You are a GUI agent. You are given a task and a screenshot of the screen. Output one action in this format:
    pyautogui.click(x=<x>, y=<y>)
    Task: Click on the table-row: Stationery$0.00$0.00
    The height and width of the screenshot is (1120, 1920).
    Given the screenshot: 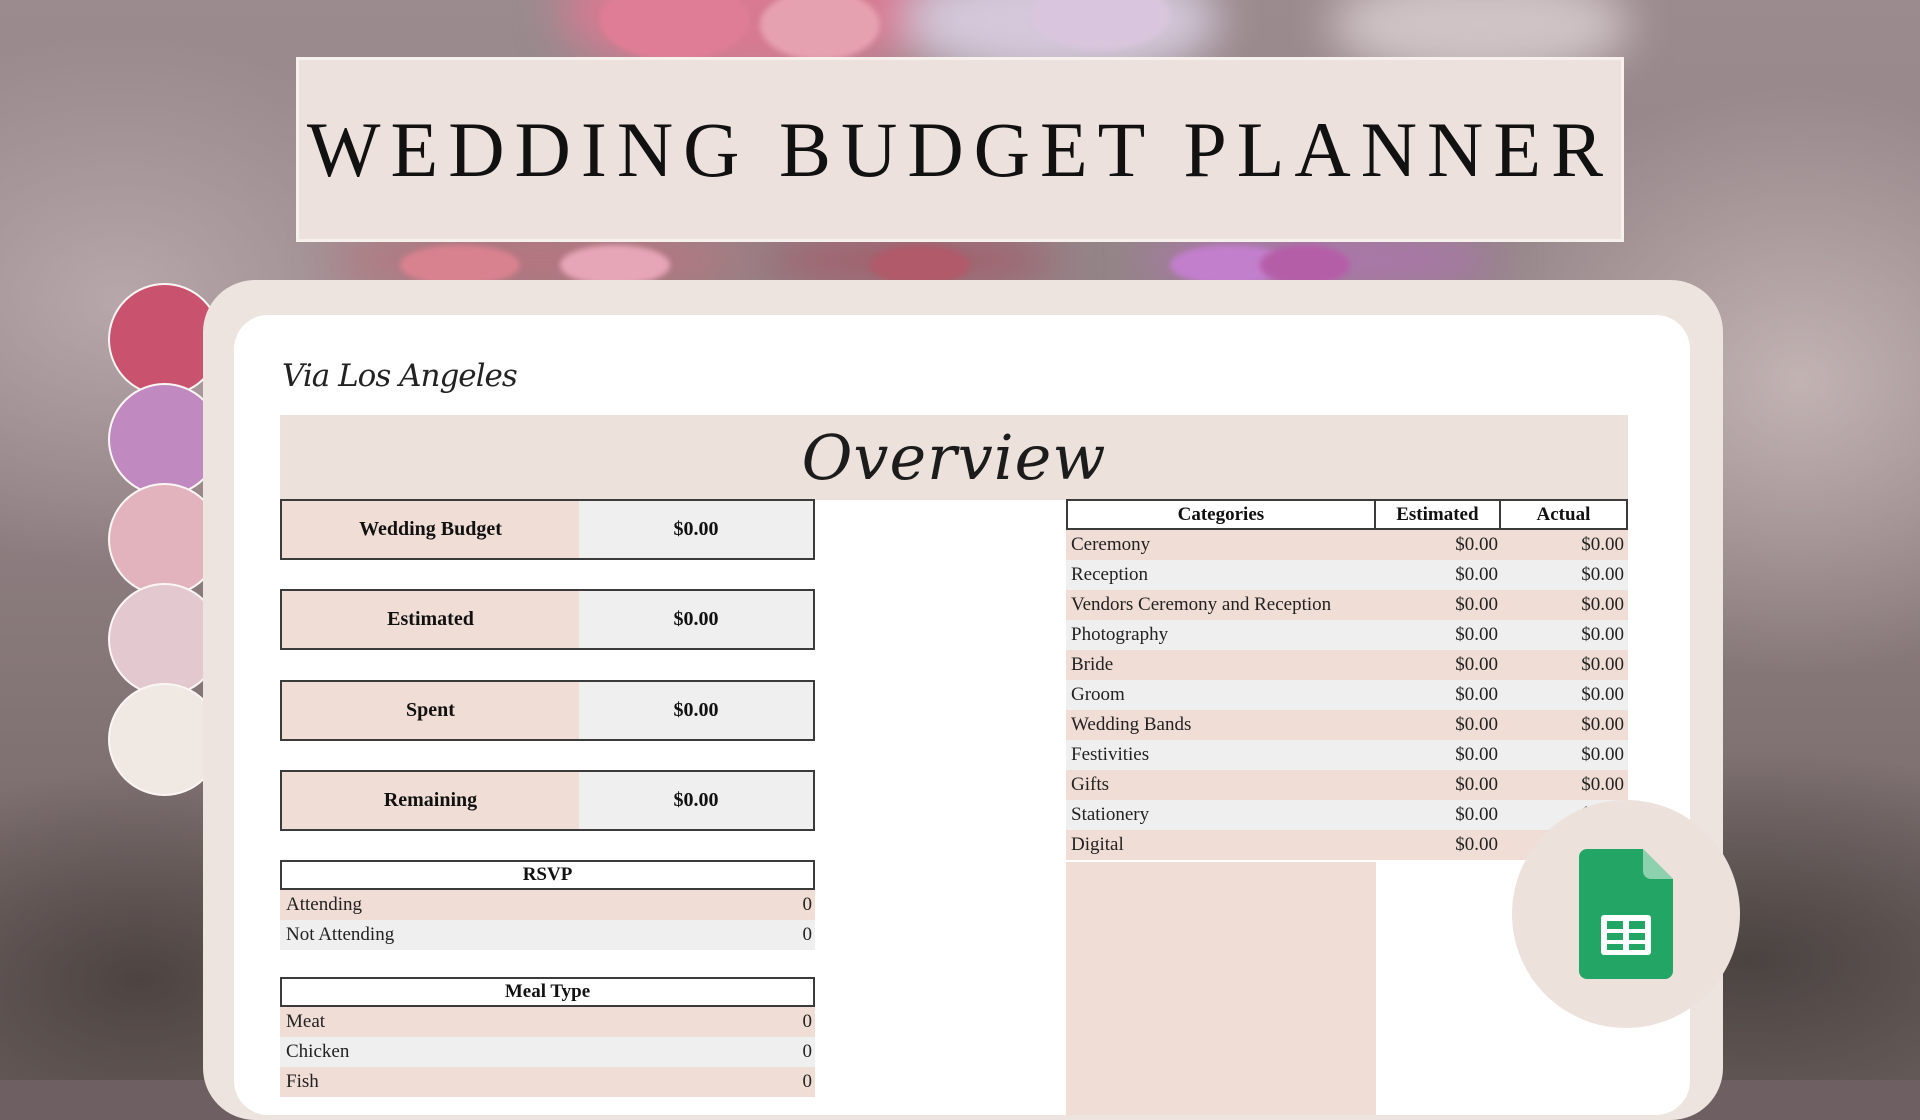 What is the action you would take?
    pyautogui.click(x=1347, y=815)
    